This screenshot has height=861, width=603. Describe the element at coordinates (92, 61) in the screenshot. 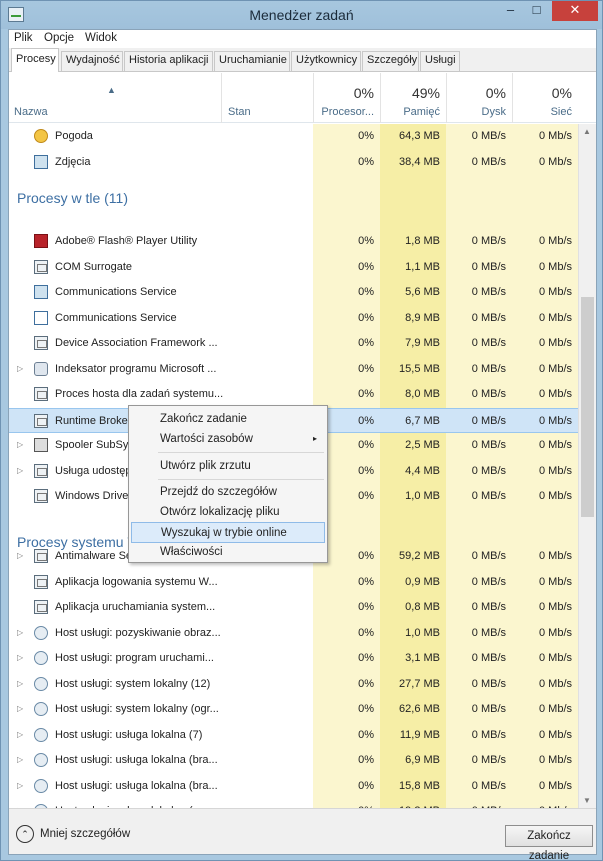

I see `tab-wydajnosc: Wydajność` at that location.